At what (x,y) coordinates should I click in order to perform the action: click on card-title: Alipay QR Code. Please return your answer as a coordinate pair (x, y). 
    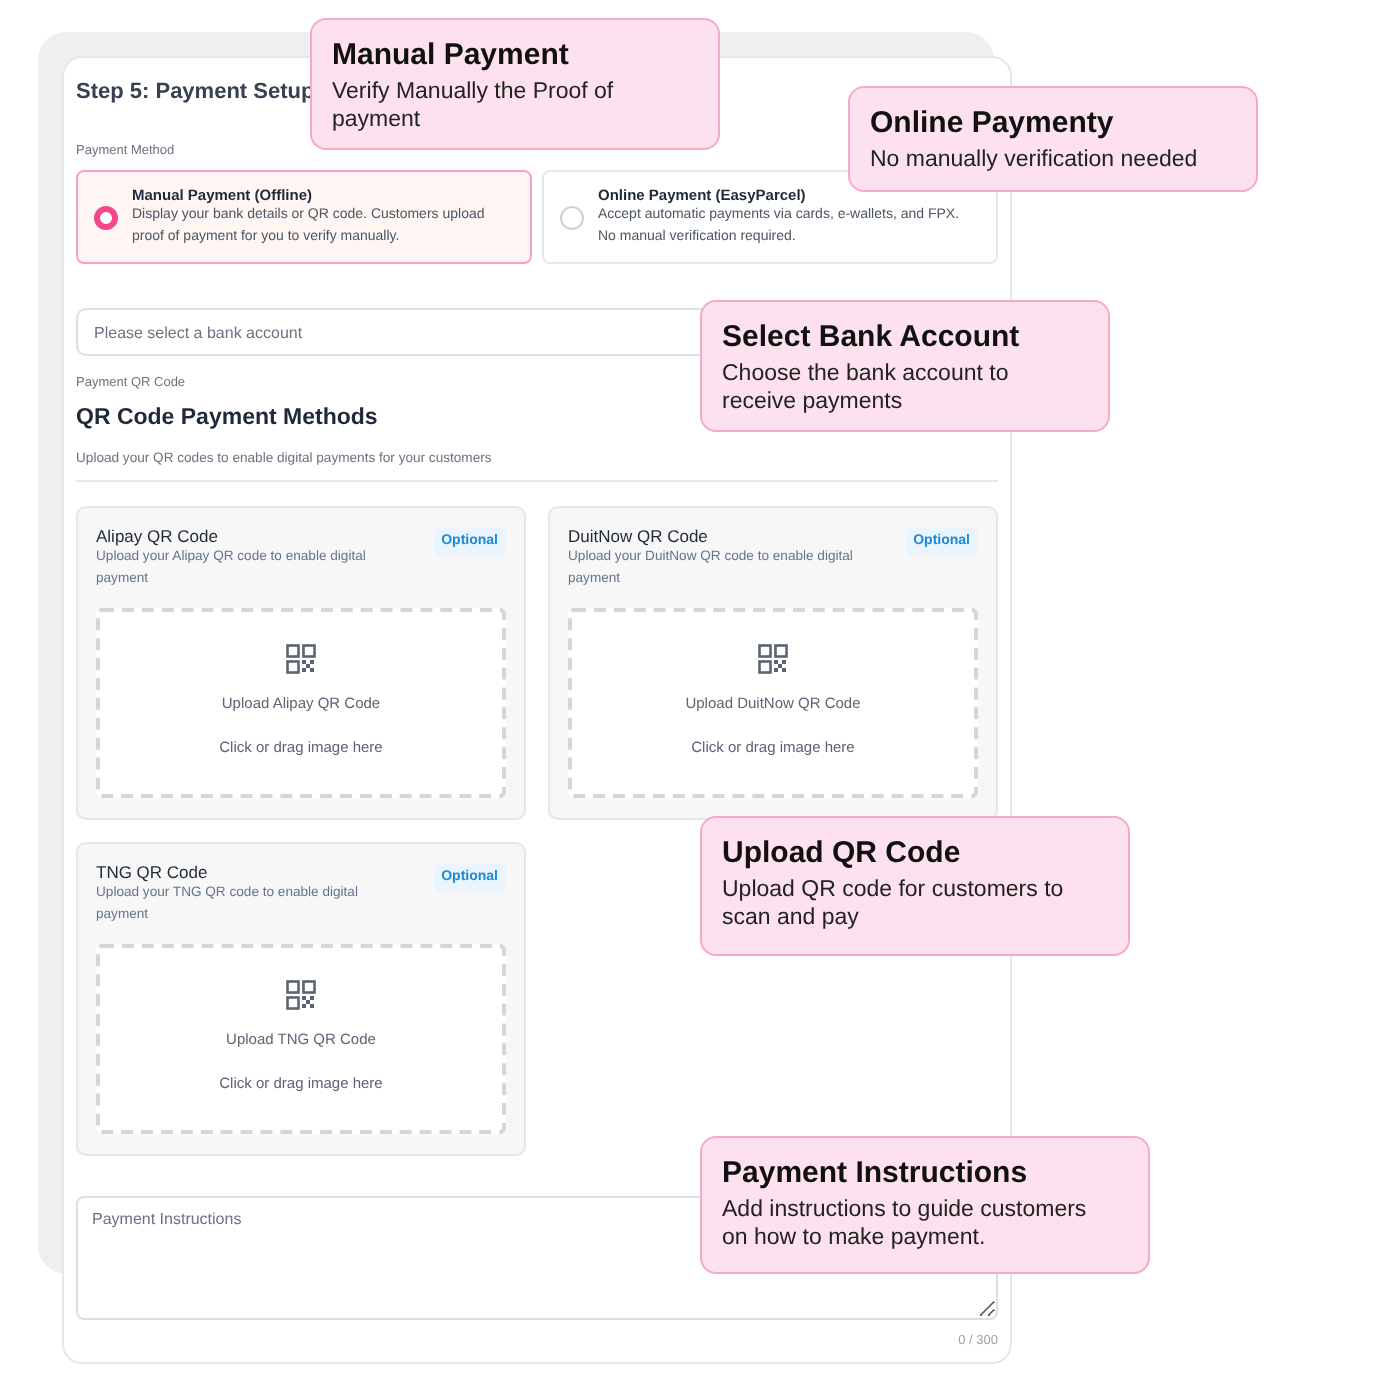
    Looking at the image, I should click on (157, 537).